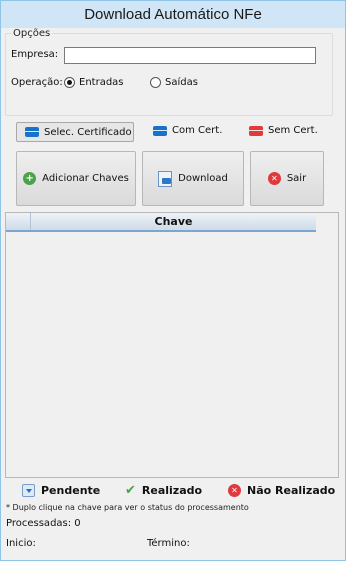 The image size is (346, 561). What do you see at coordinates (155, 82) in the screenshot?
I see `radio-saidas-dot` at bounding box center [155, 82].